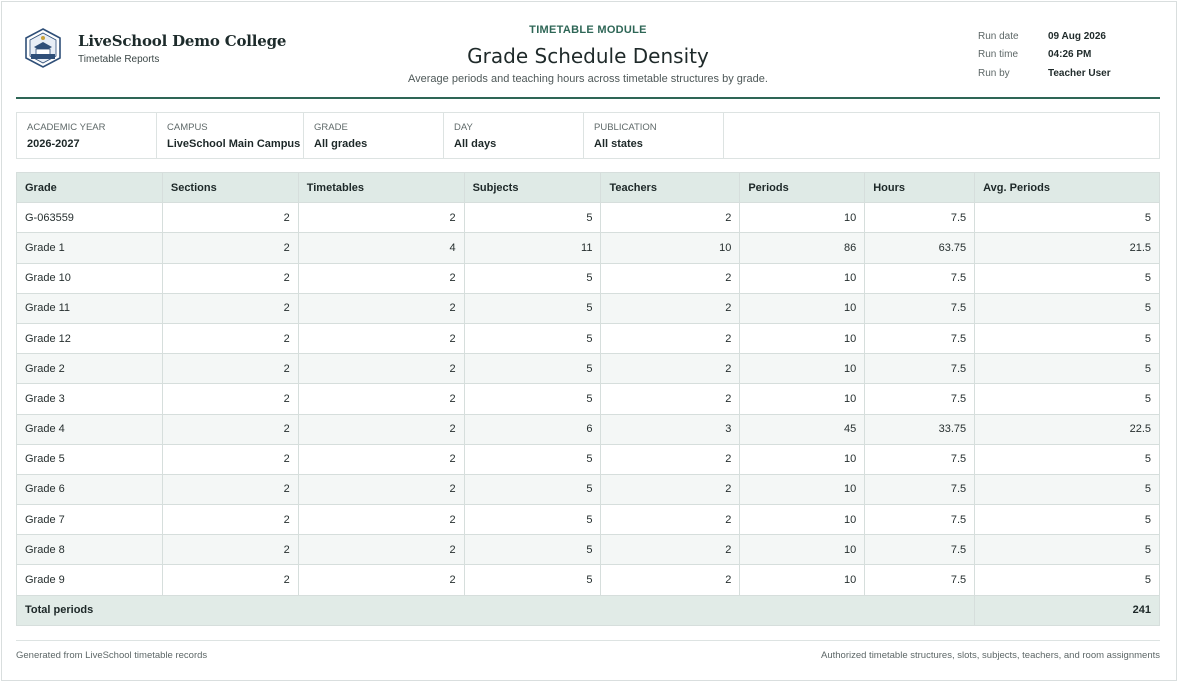  What do you see at coordinates (89, 399) in the screenshot?
I see `table-cell: Grade 3` at bounding box center [89, 399].